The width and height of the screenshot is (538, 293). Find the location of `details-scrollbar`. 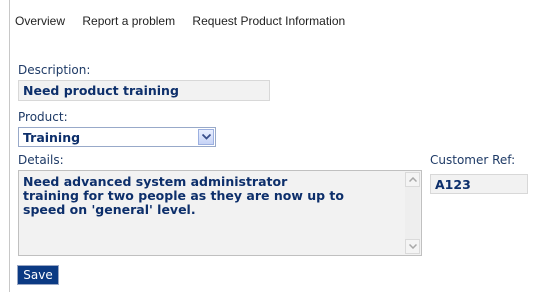

details-scrollbar is located at coordinates (412, 213).